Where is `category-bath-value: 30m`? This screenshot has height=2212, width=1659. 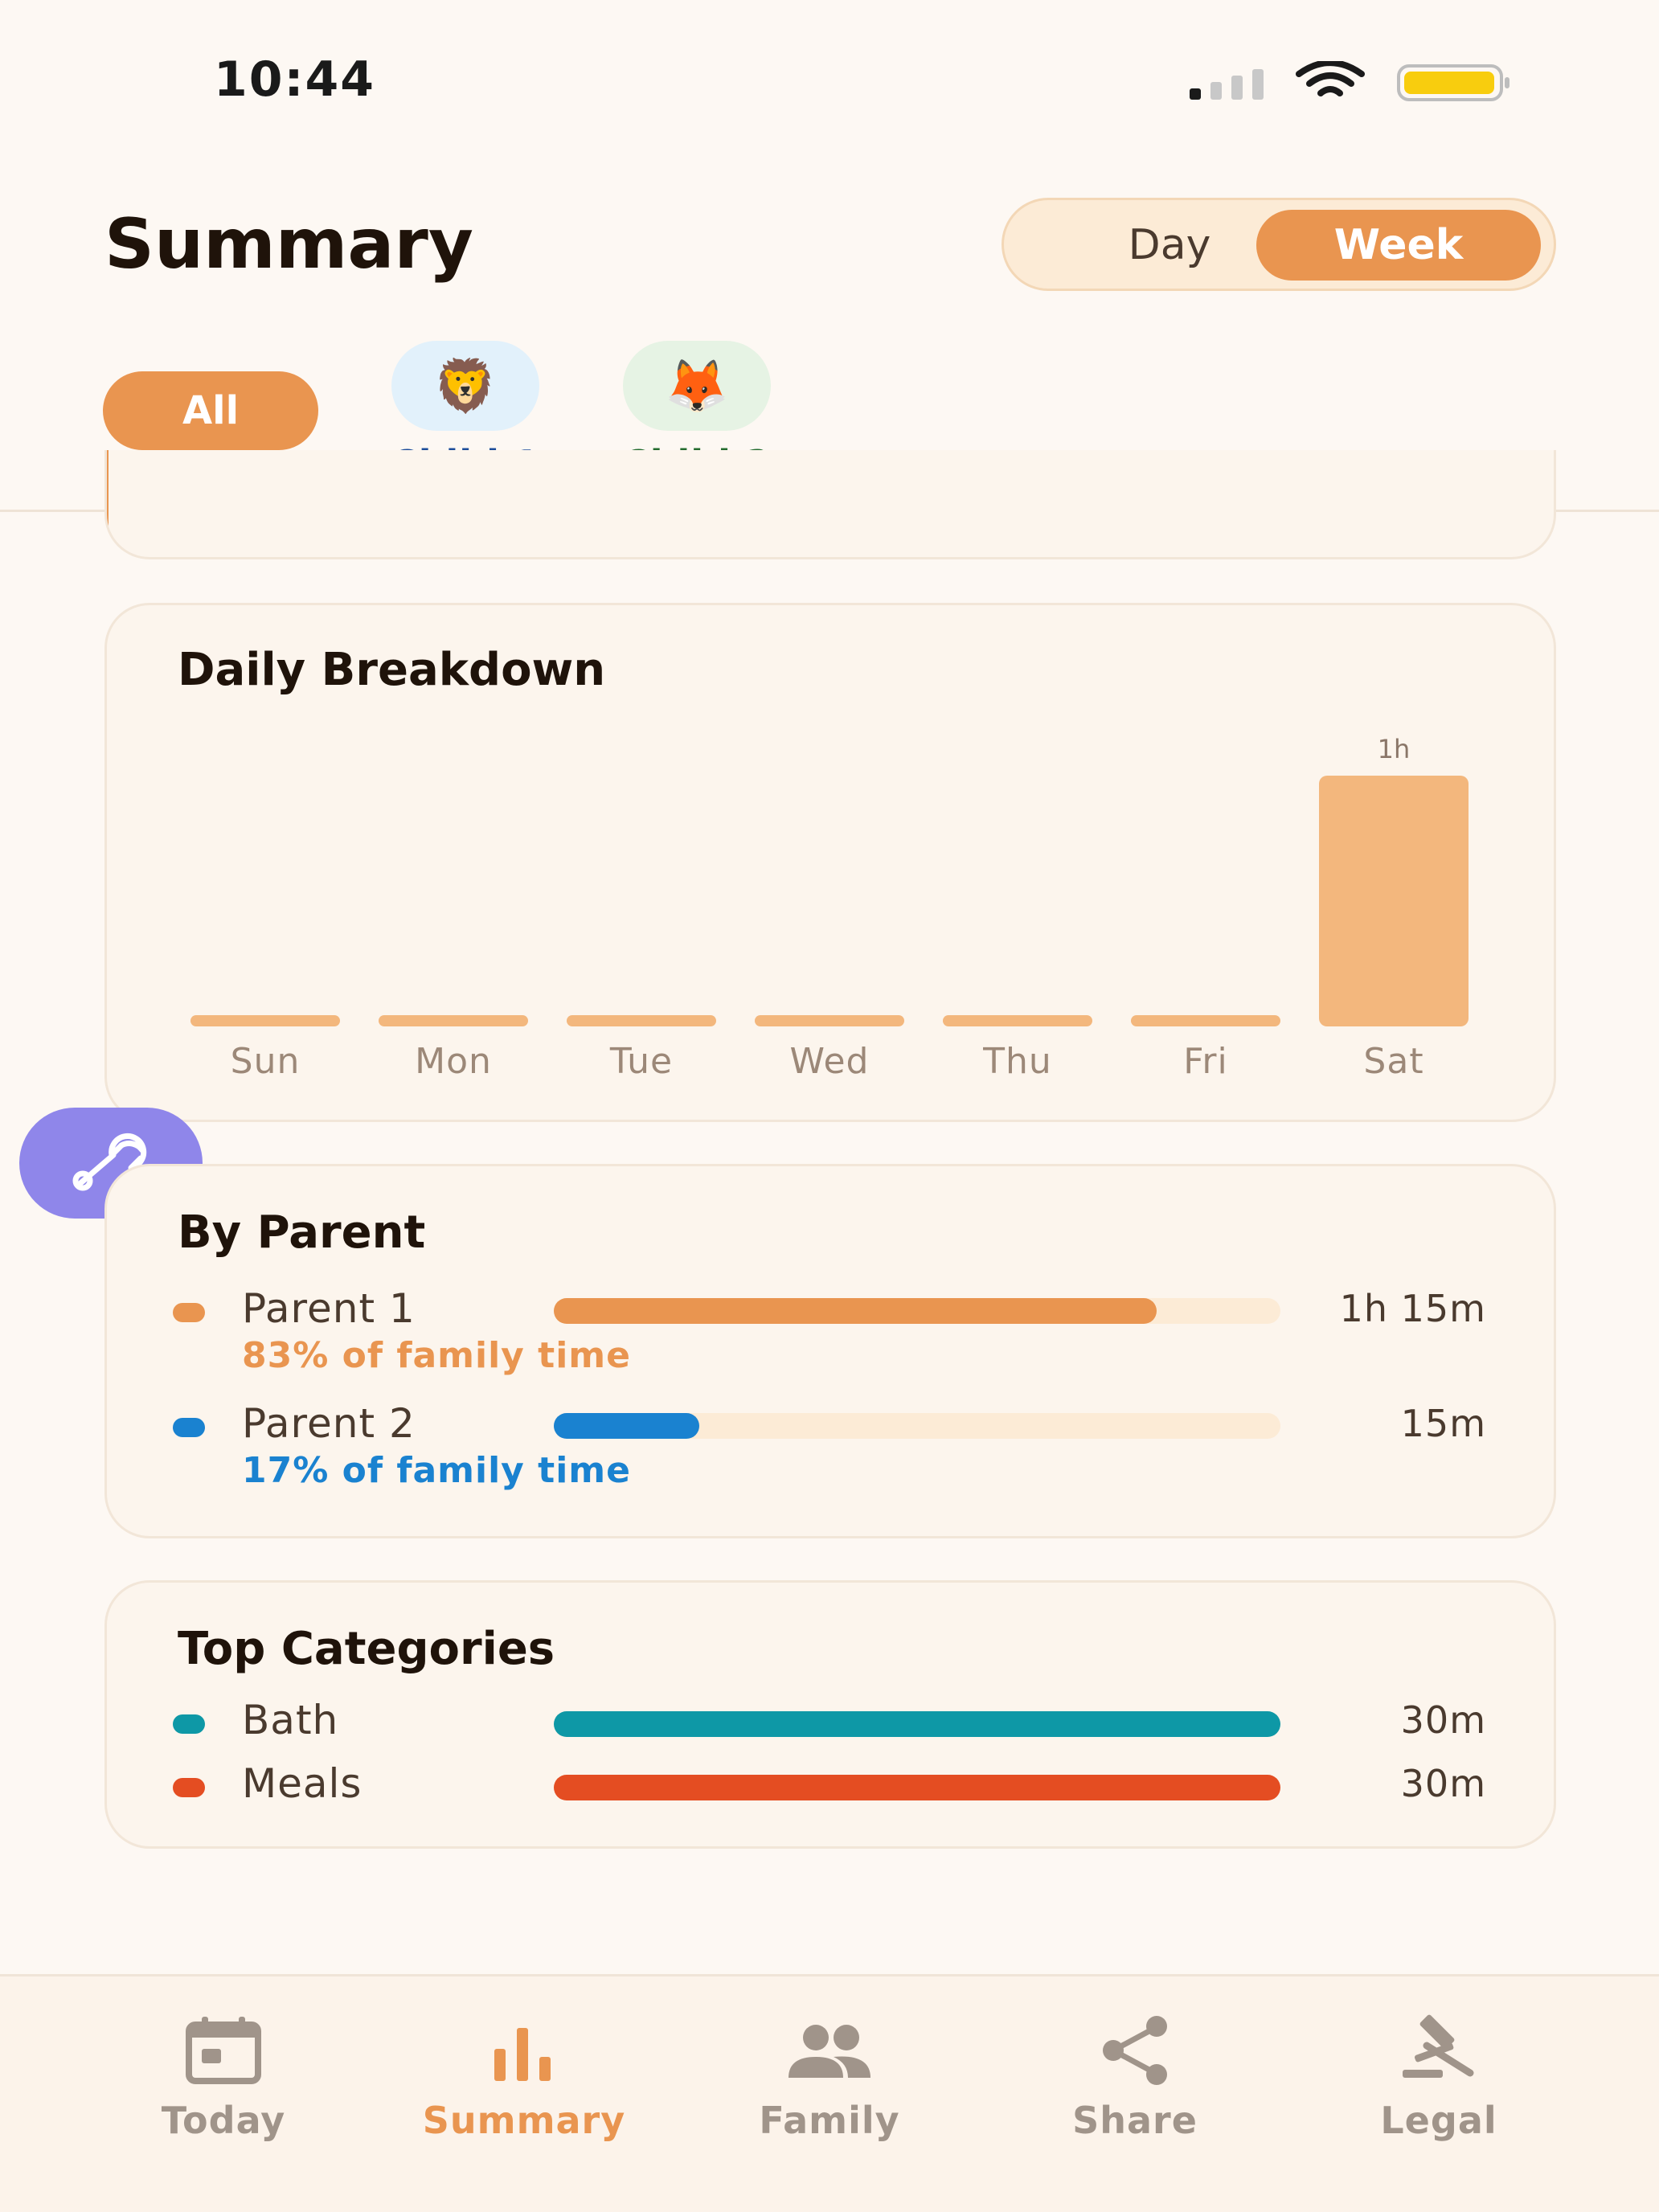 category-bath-value: 30m is located at coordinates (1443, 1720).